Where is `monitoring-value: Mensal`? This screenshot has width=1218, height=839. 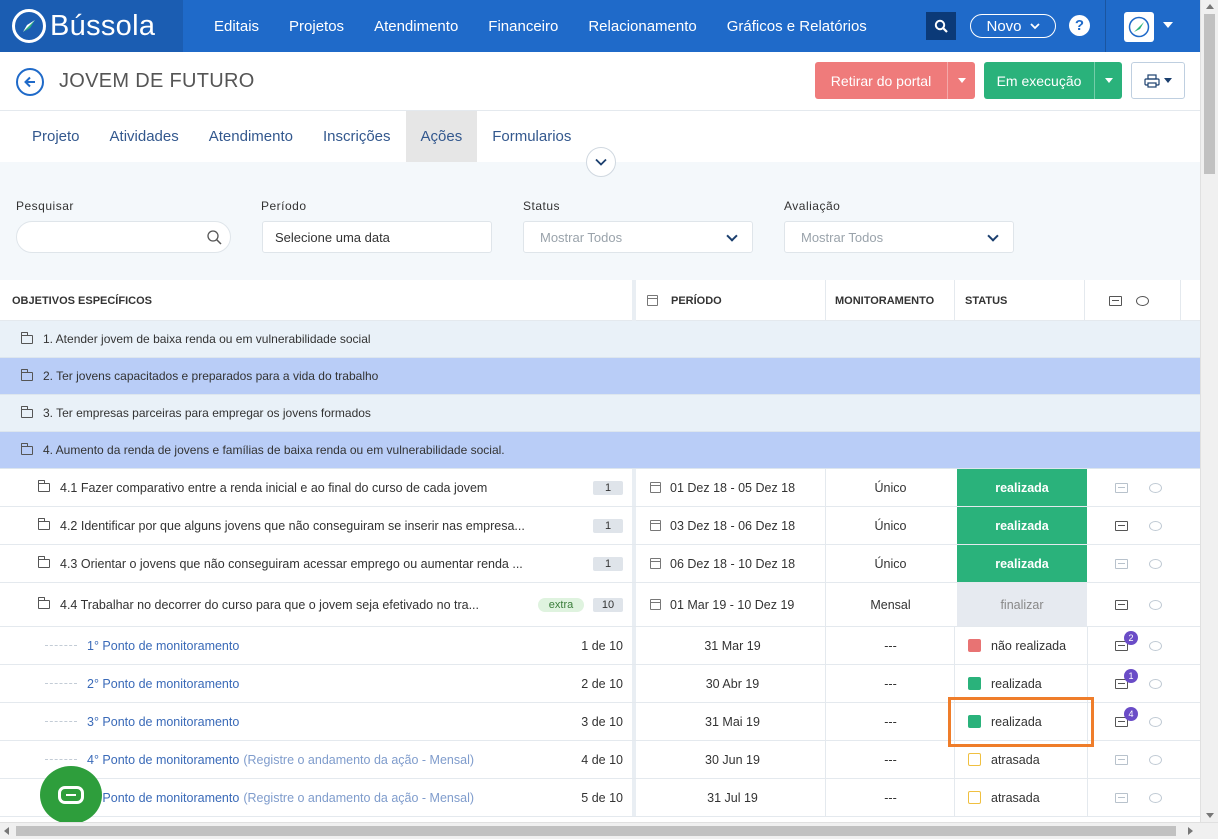 monitoring-value: Mensal is located at coordinates (890, 604).